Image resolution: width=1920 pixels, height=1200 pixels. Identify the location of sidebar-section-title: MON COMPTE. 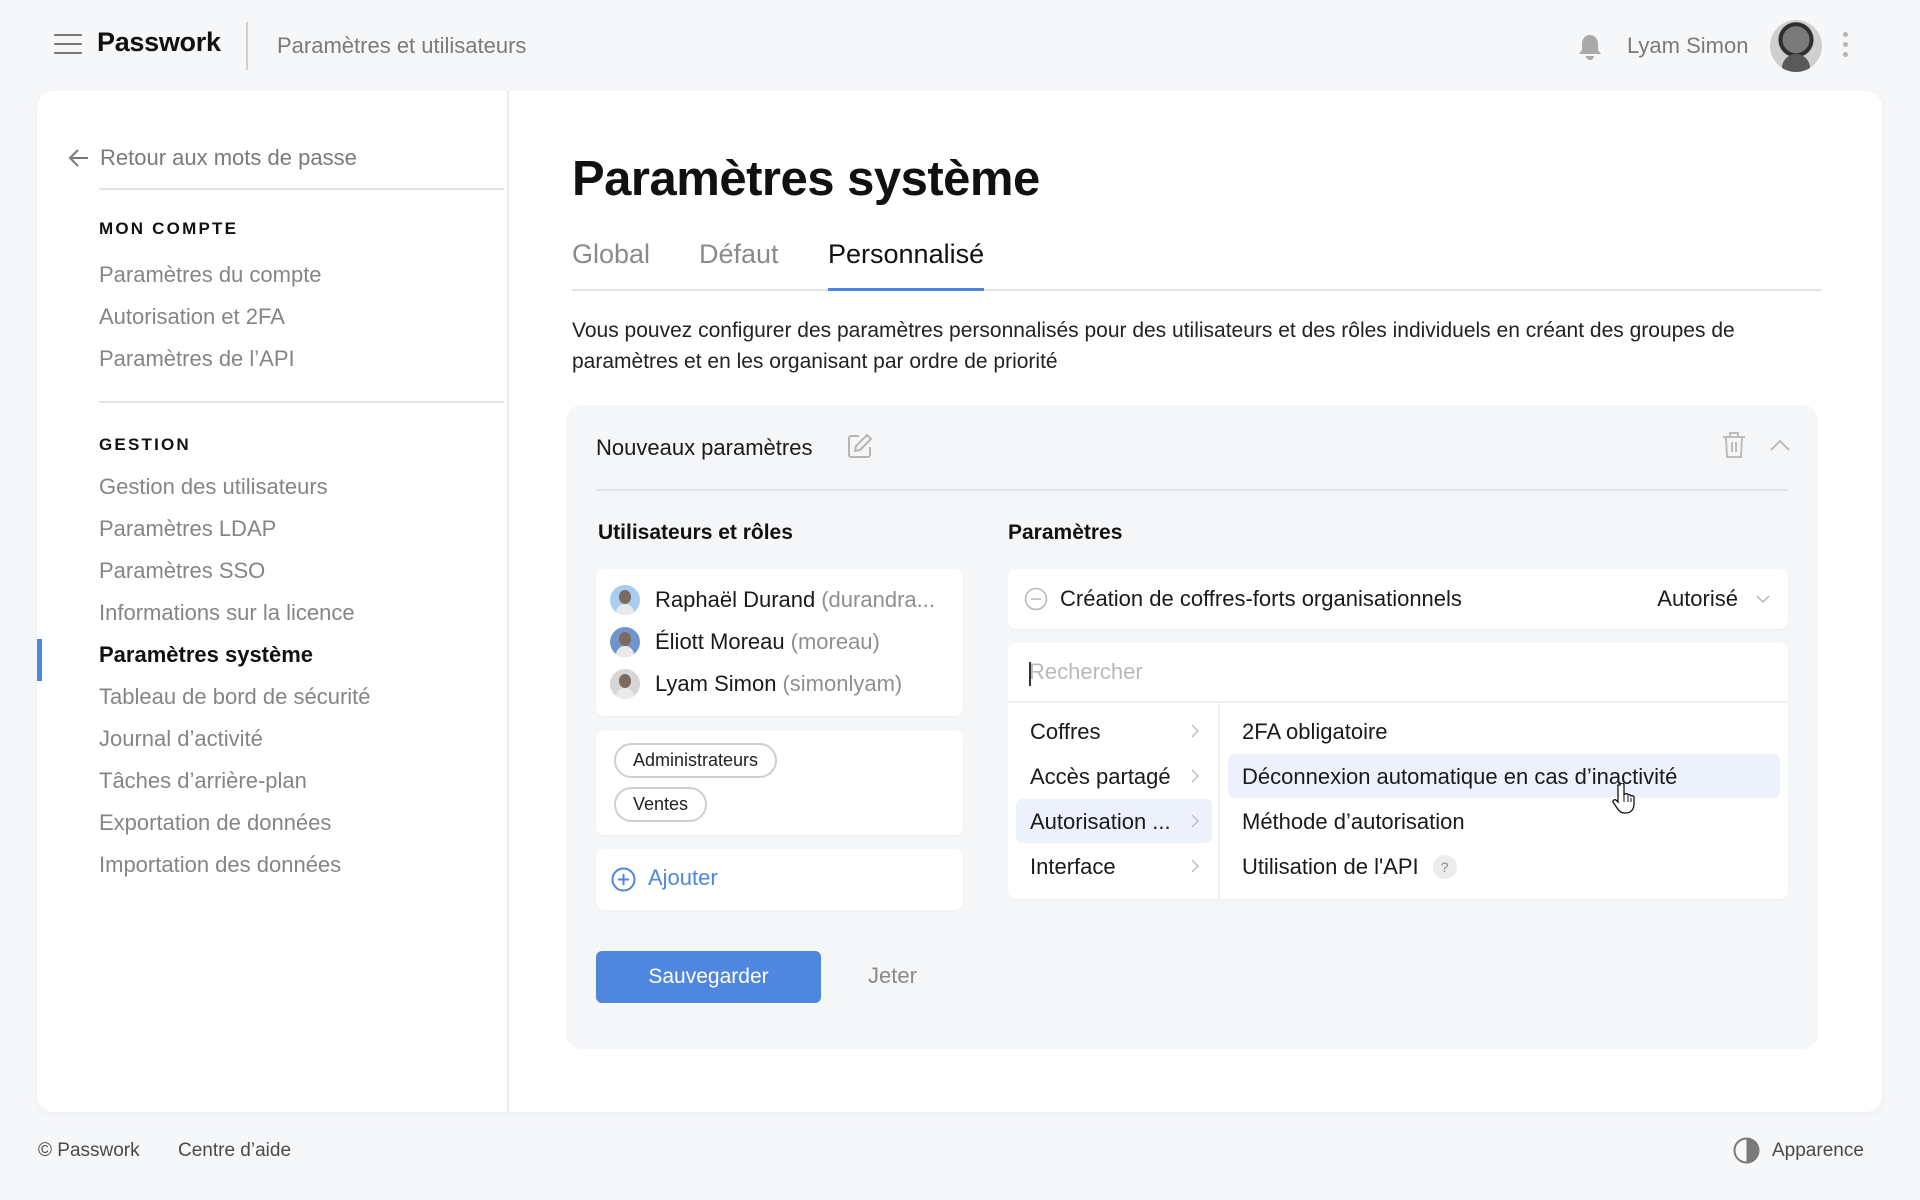
(169, 228).